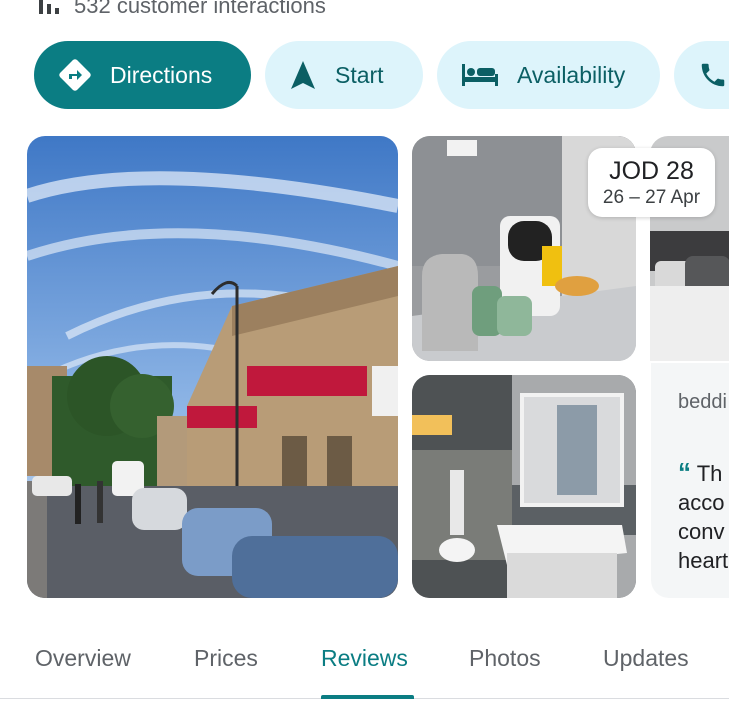 The width and height of the screenshot is (729, 720). What do you see at coordinates (684, 472) in the screenshot?
I see `quote-mark-icon: “` at bounding box center [684, 472].